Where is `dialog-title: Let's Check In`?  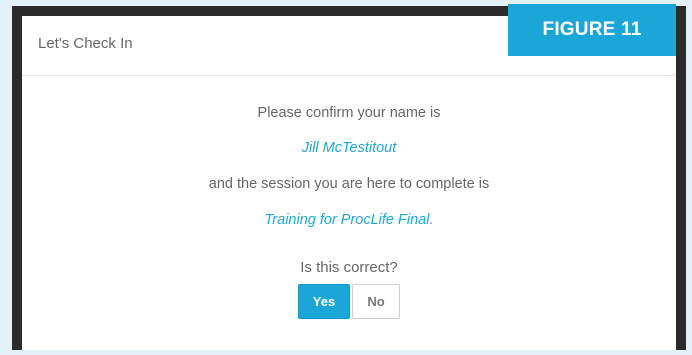
dialog-title: Let's Check In is located at coordinates (85, 43).